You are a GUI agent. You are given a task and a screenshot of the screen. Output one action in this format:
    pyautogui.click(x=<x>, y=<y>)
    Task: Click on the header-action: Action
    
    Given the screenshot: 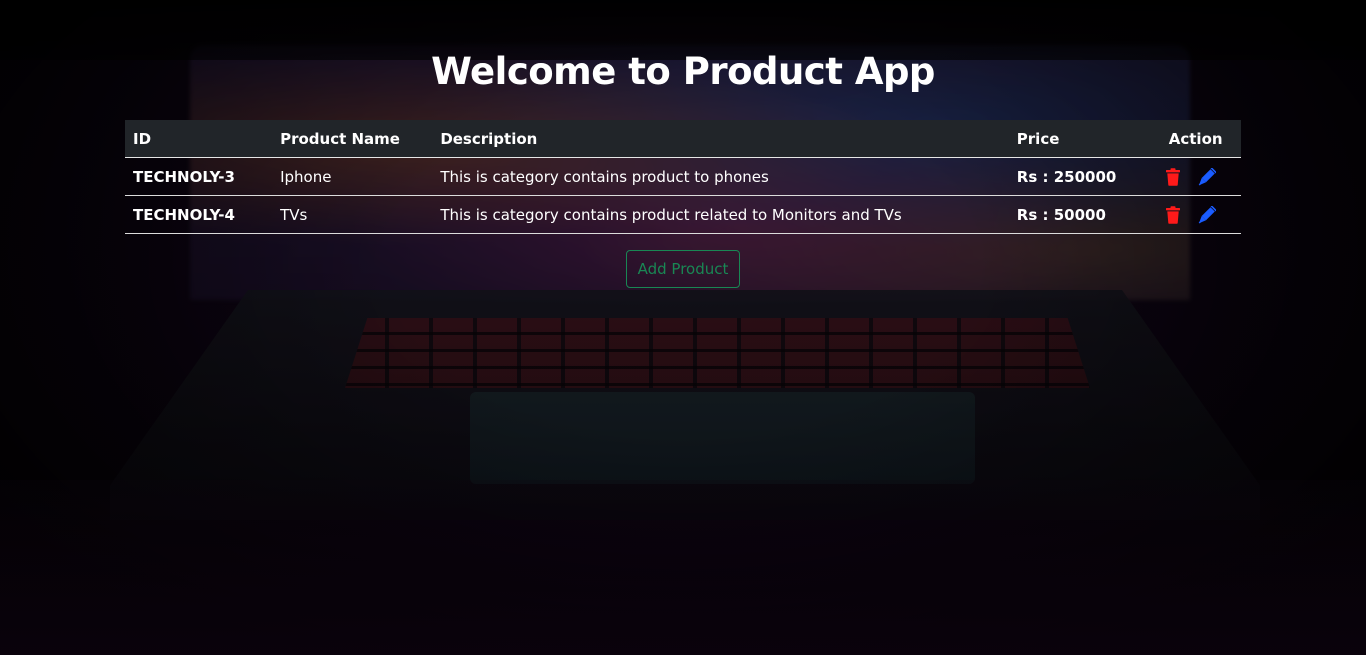 What is the action you would take?
    pyautogui.click(x=1195, y=139)
    